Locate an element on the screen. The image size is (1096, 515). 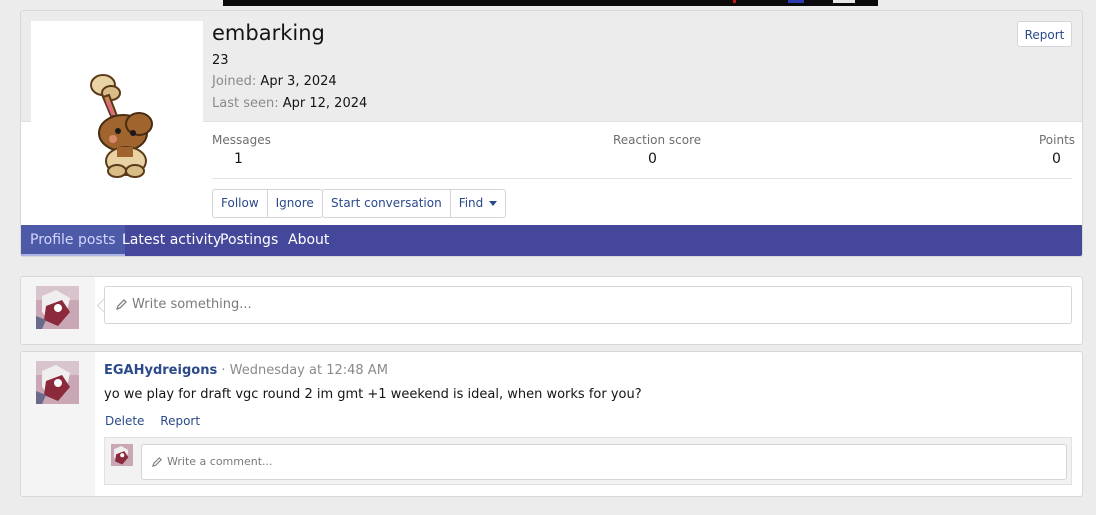
points-value: 0 is located at coordinates (1056, 159).